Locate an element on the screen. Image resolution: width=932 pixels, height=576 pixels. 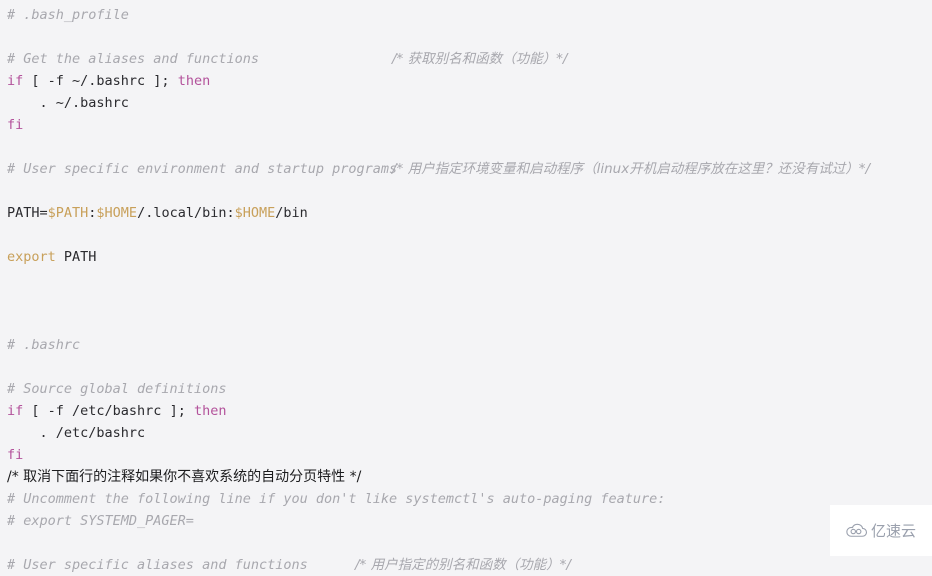
watermark-label: 亿速云 is located at coordinates (893, 531).